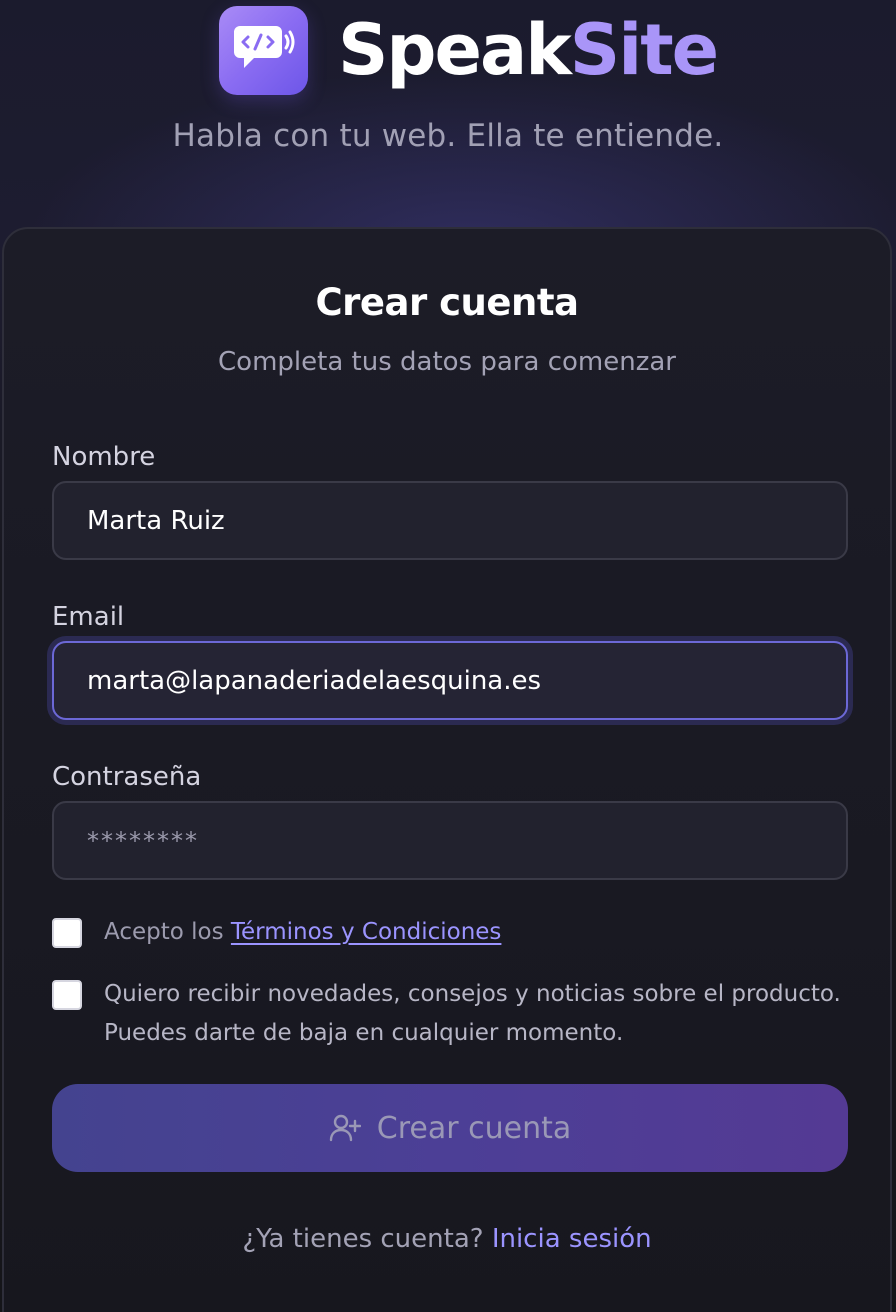 This screenshot has width=896, height=1312. I want to click on password-input: ********, so click(450, 840).